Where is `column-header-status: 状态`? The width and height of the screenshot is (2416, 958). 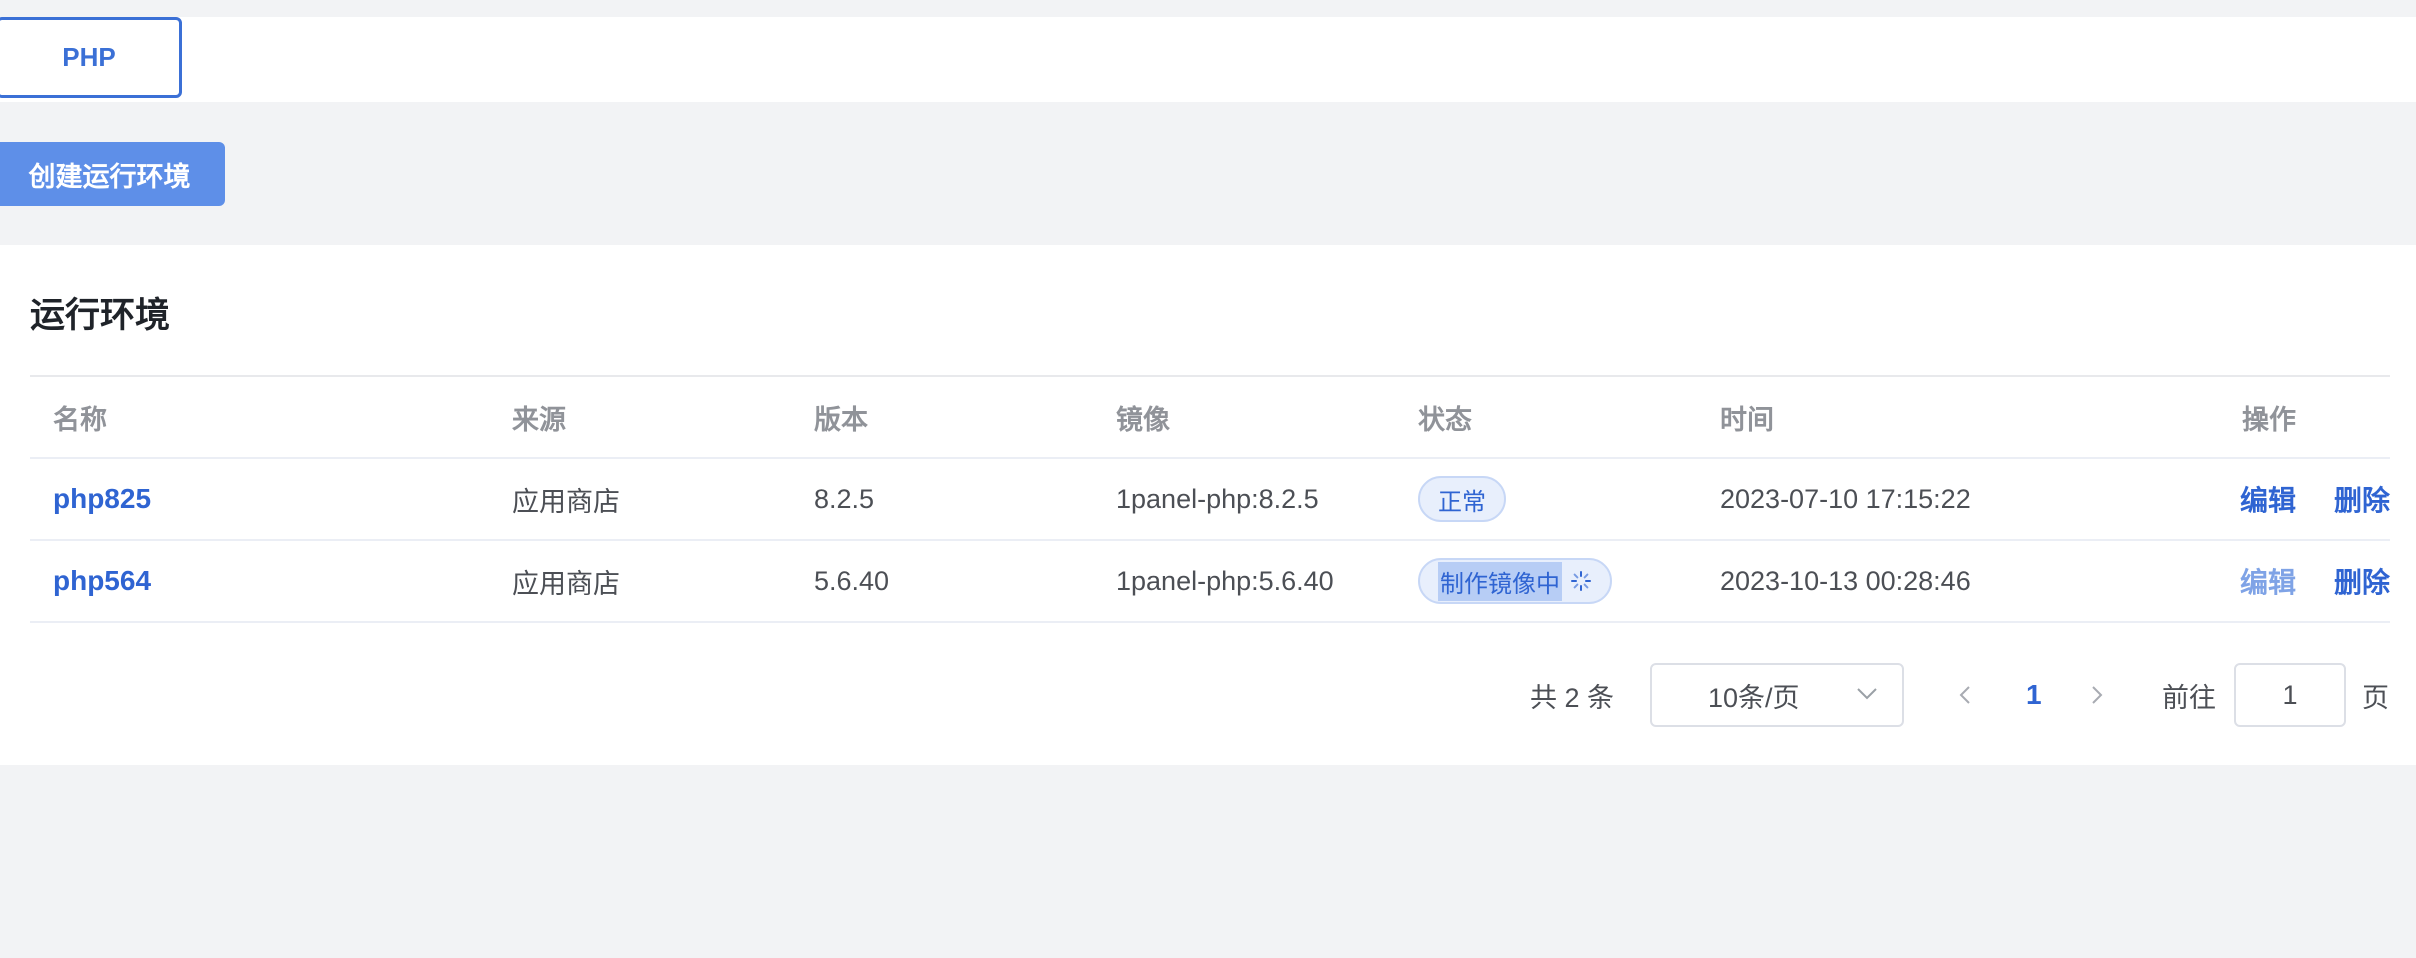 column-header-status: 状态 is located at coordinates (1445, 419).